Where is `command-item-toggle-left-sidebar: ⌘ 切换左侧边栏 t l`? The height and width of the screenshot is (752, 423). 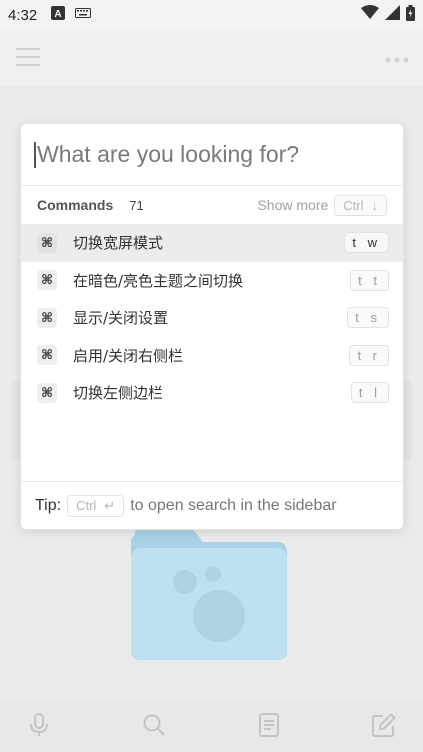
command-item-toggle-left-sidebar: ⌘ 切换左侧边栏 t l is located at coordinates (212, 393).